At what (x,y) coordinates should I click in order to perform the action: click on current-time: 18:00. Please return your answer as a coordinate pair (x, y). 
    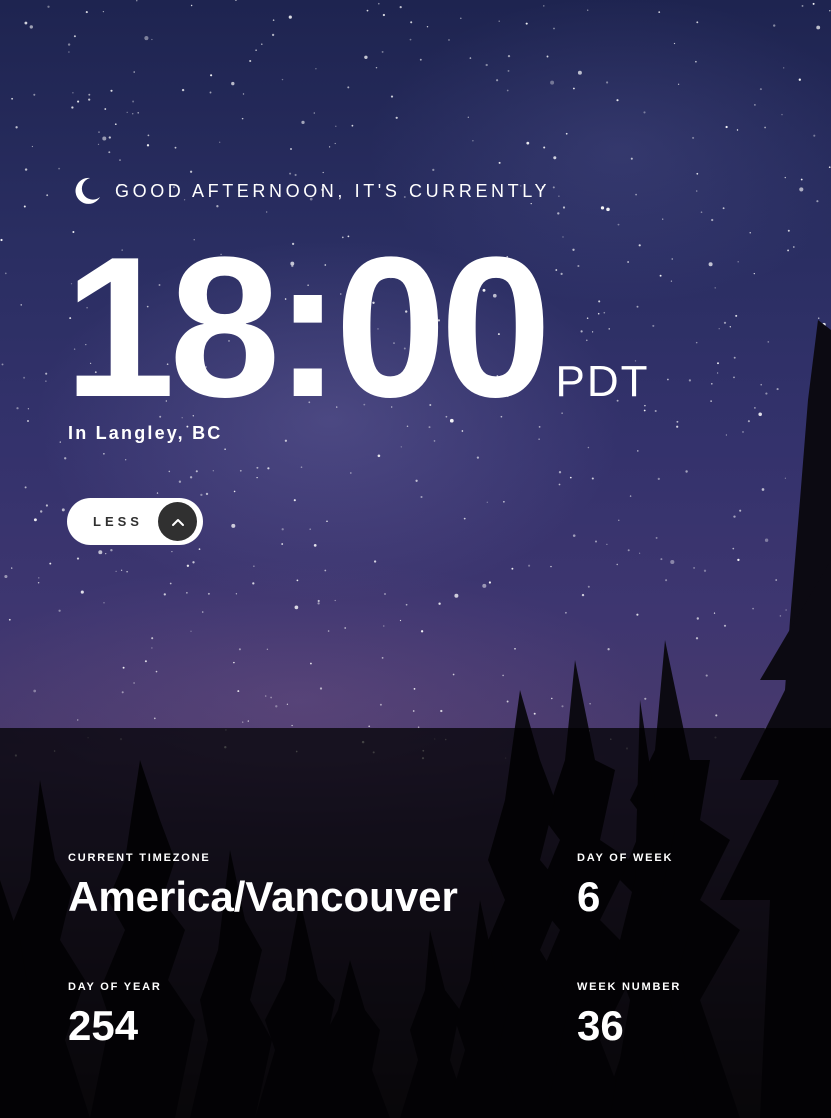
    Looking at the image, I should click on (308, 327).